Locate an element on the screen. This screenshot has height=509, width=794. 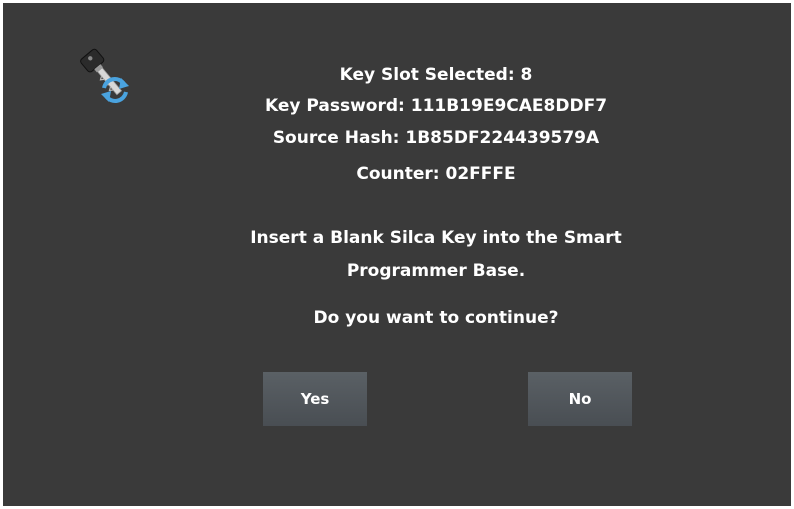
continue-question: Do you want to continue? is located at coordinates (436, 318).